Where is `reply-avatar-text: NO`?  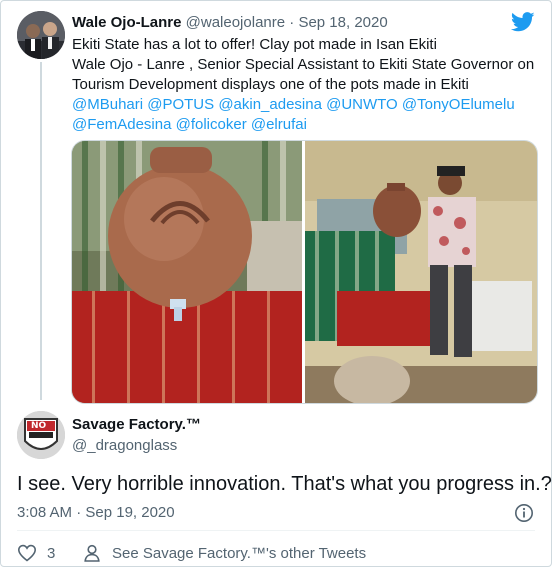 reply-avatar-text: NO is located at coordinates (39, 426).